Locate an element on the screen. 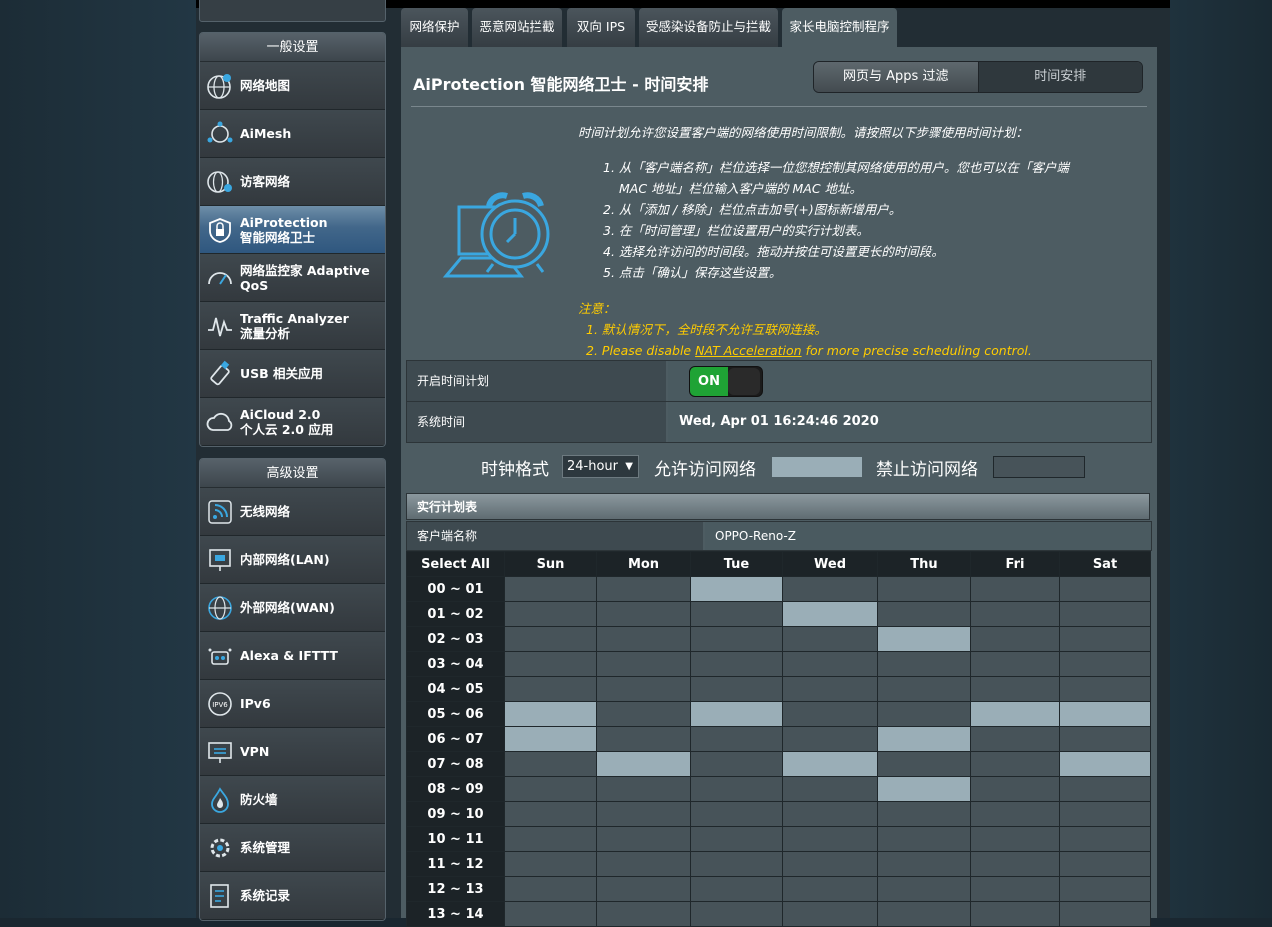 The height and width of the screenshot is (927, 1272). day-header: Sat is located at coordinates (1105, 564).